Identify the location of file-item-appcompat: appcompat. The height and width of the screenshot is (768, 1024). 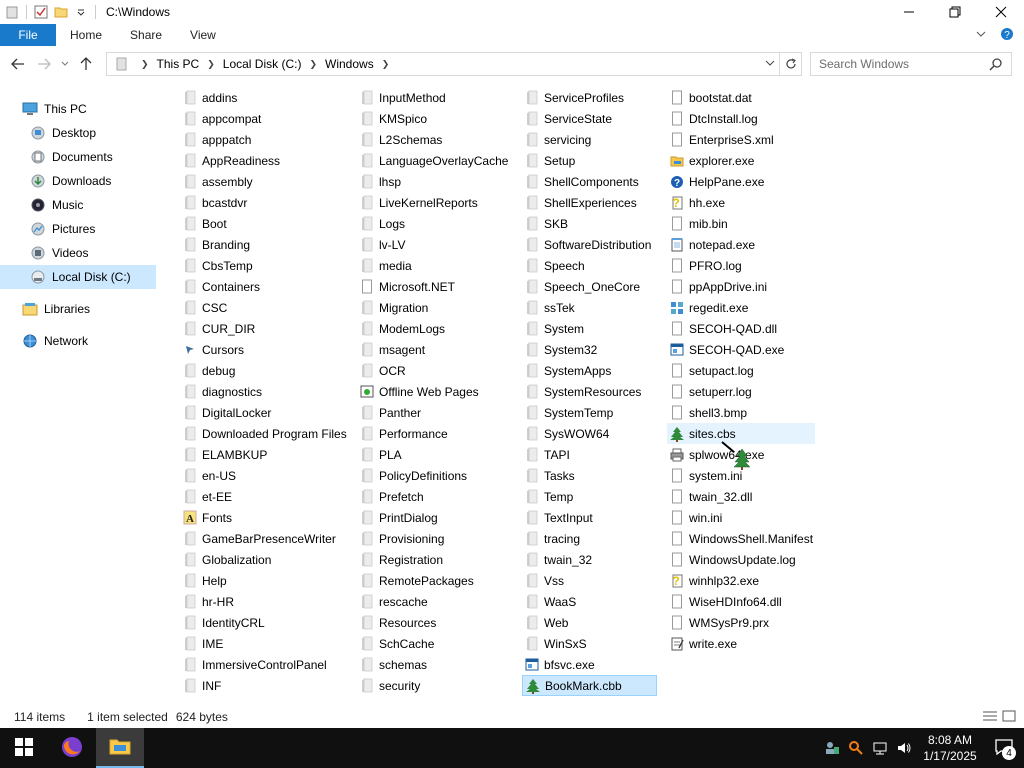
(220, 118).